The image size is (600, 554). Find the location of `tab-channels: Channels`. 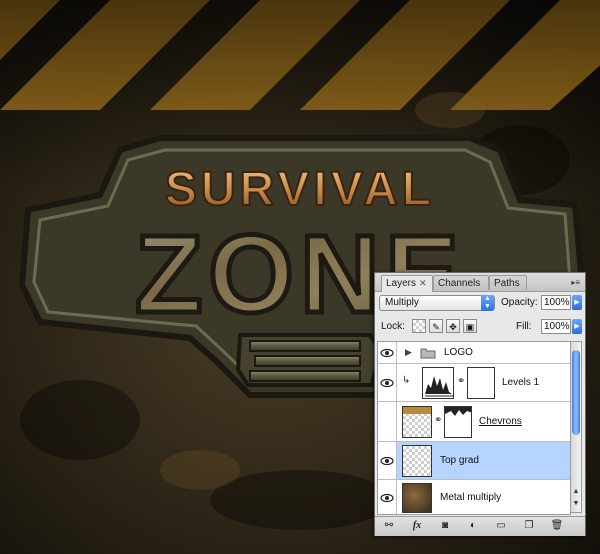

tab-channels: Channels is located at coordinates (461, 282).